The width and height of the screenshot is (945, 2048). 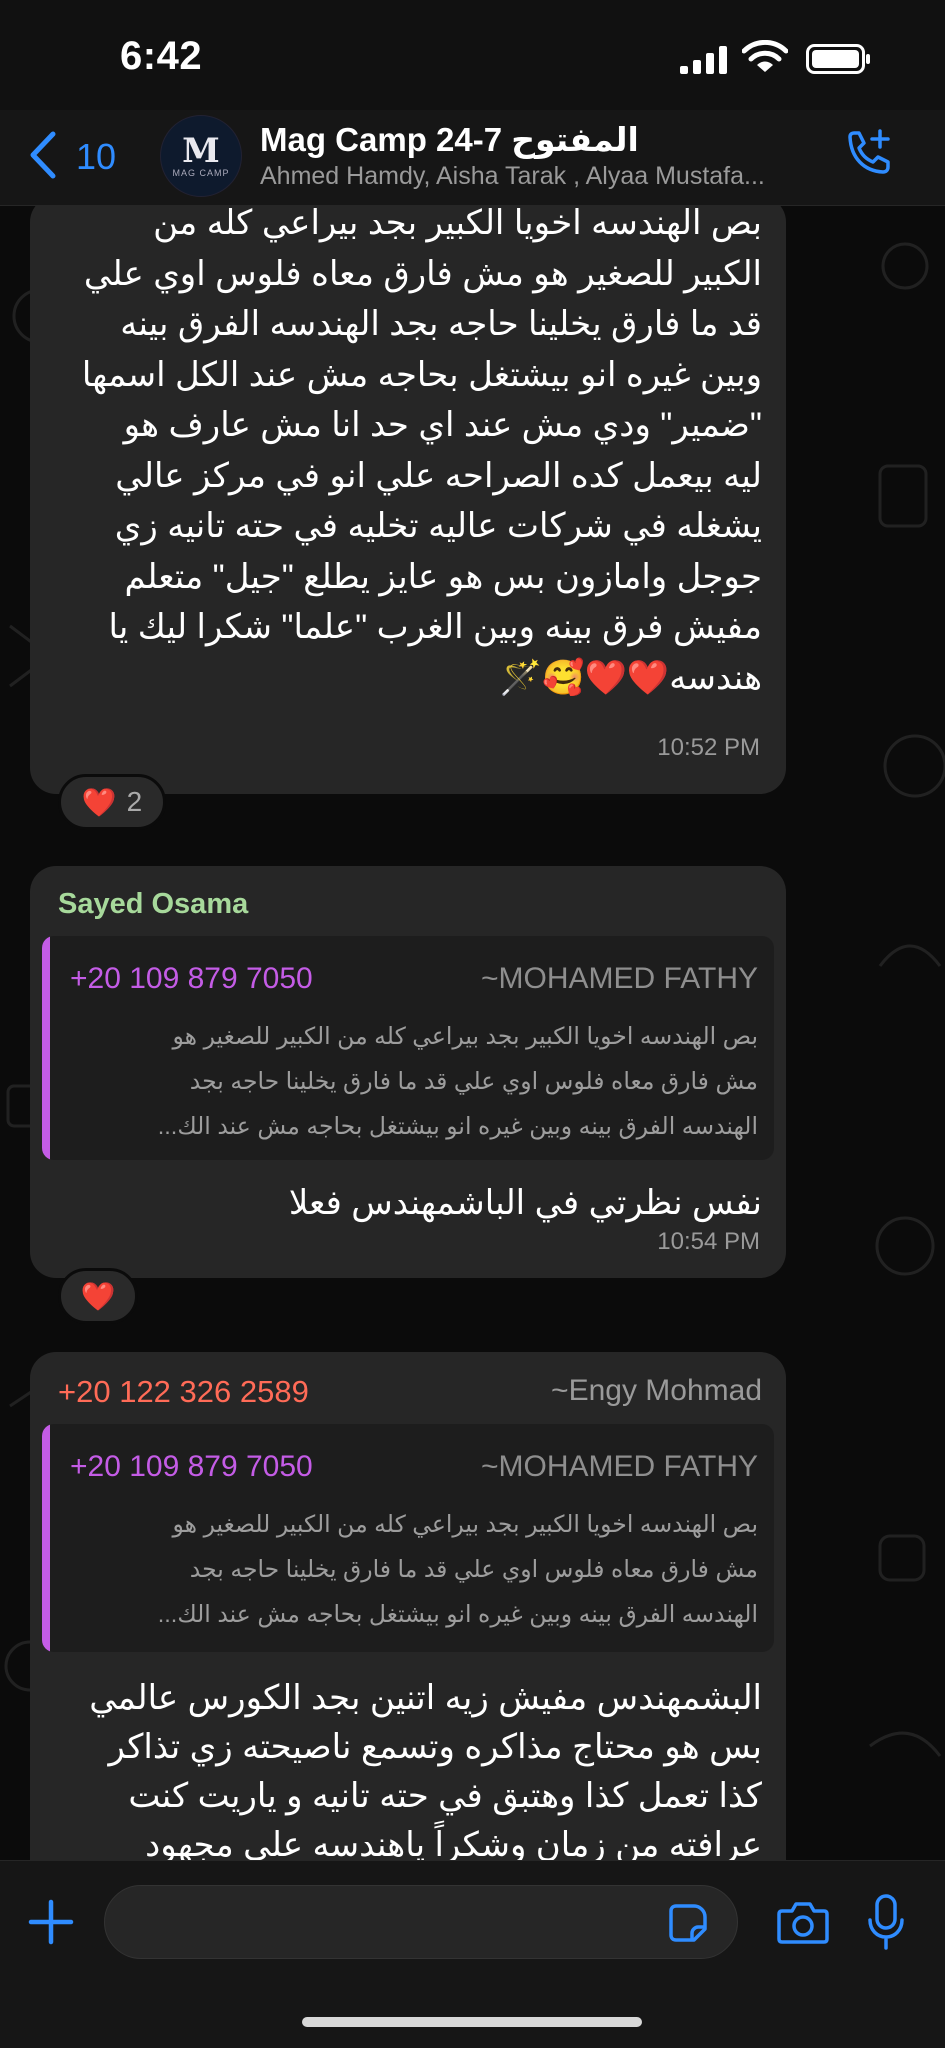 I want to click on sticker-icon, so click(x=688, y=1923).